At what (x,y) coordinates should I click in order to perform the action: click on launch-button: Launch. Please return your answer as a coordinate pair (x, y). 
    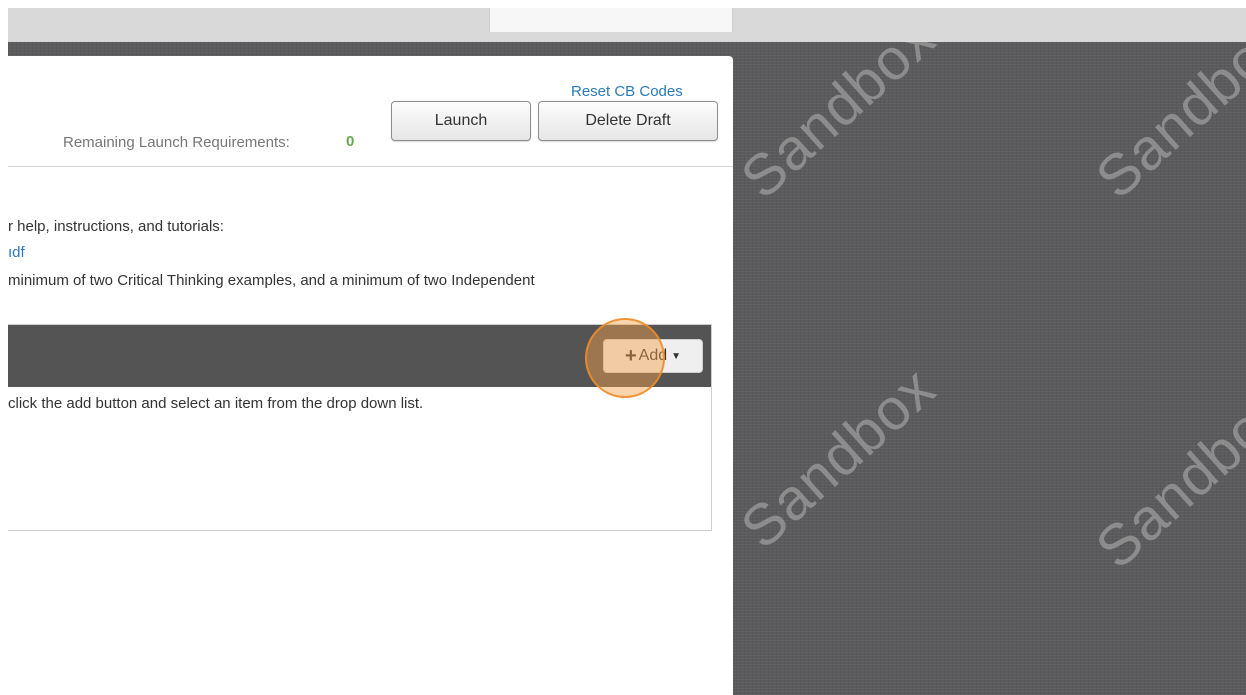
    Looking at the image, I should click on (461, 121).